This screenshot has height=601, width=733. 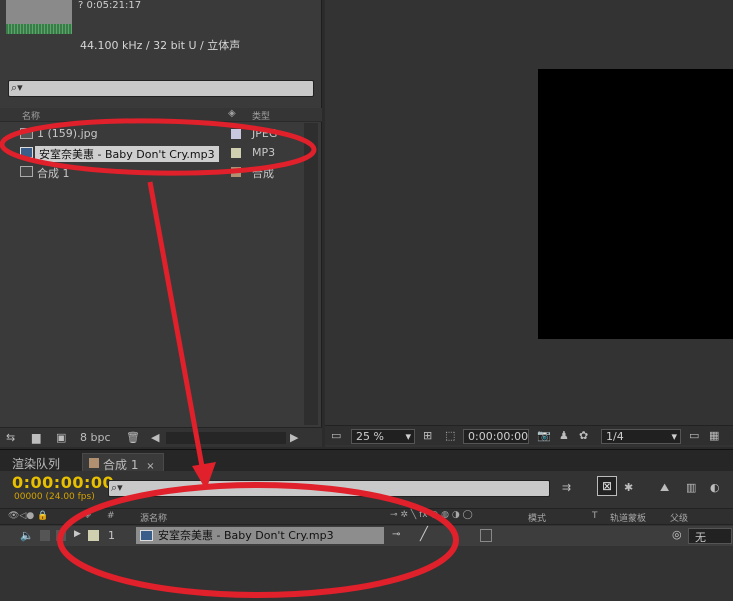 What do you see at coordinates (176, 327) in the screenshot?
I see `annotation-arrow-shaft` at bounding box center [176, 327].